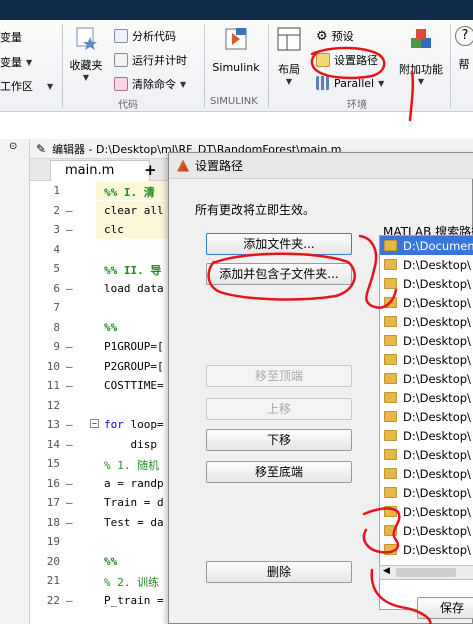 This screenshot has height=624, width=473. What do you see at coordinates (56, 210) in the screenshot?
I see `line-number: 2` at bounding box center [56, 210].